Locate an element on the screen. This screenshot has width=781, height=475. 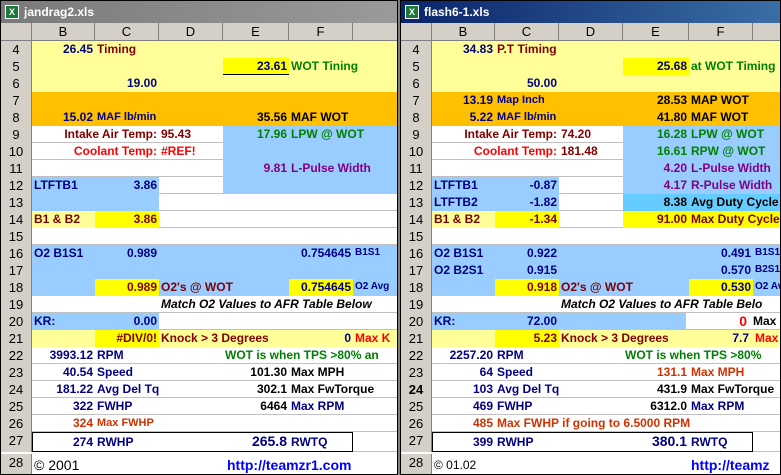
col-header-d: D is located at coordinates (591, 32).